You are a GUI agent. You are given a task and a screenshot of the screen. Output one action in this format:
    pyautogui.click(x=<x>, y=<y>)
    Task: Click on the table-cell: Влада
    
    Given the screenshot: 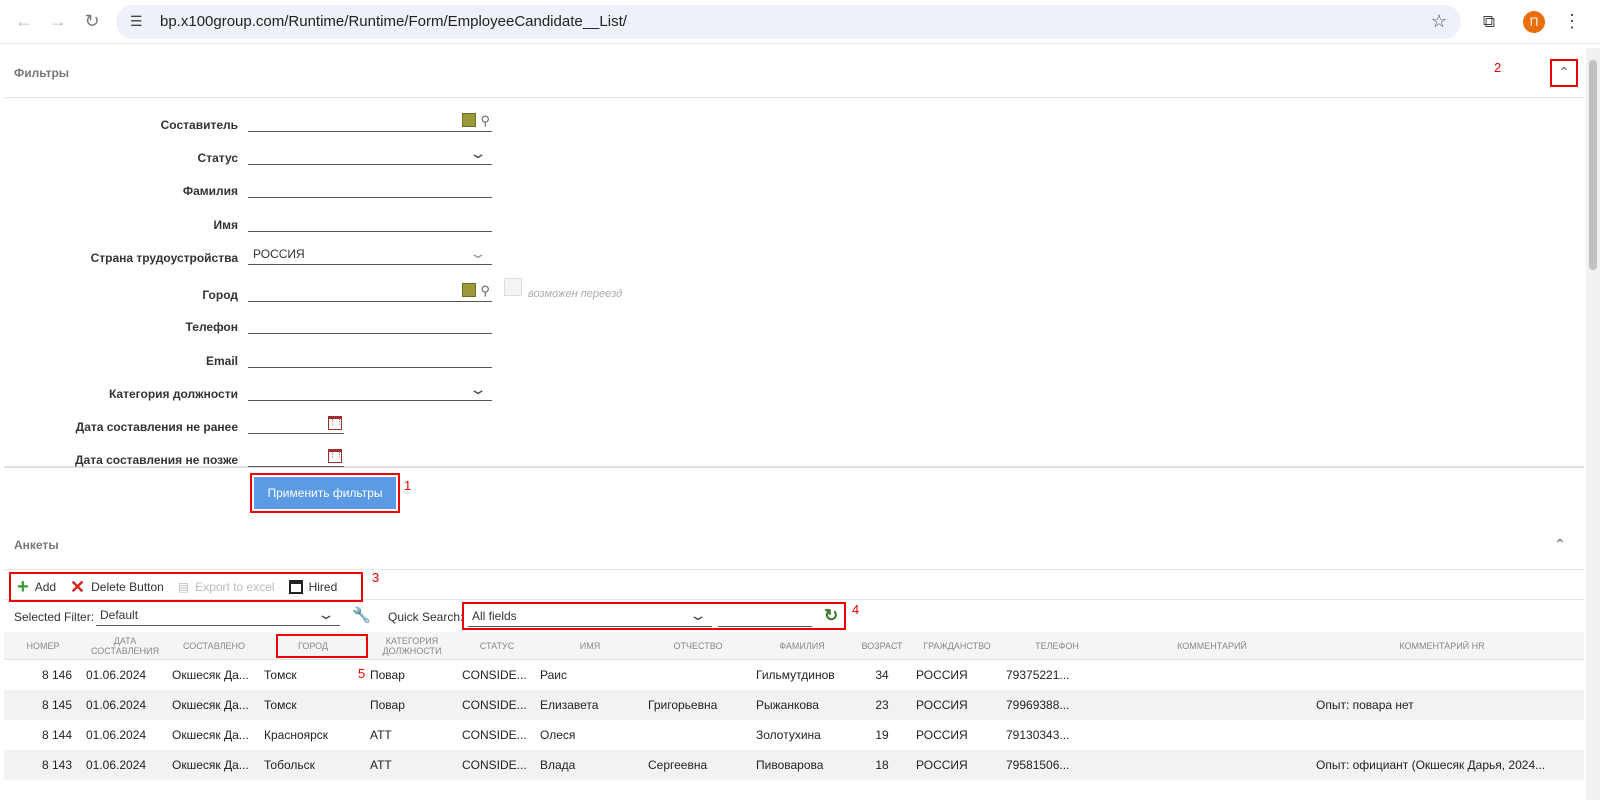 What is the action you would take?
    pyautogui.click(x=558, y=765)
    